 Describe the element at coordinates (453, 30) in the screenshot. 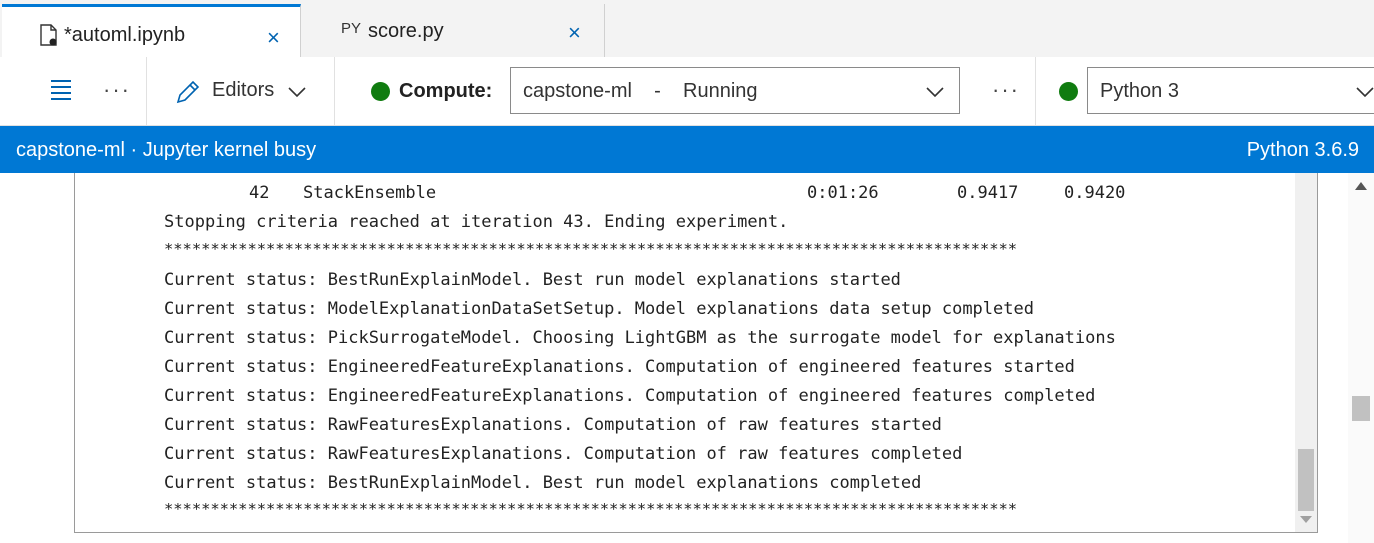

I see `tab-score-py: PY score.py ×` at that location.